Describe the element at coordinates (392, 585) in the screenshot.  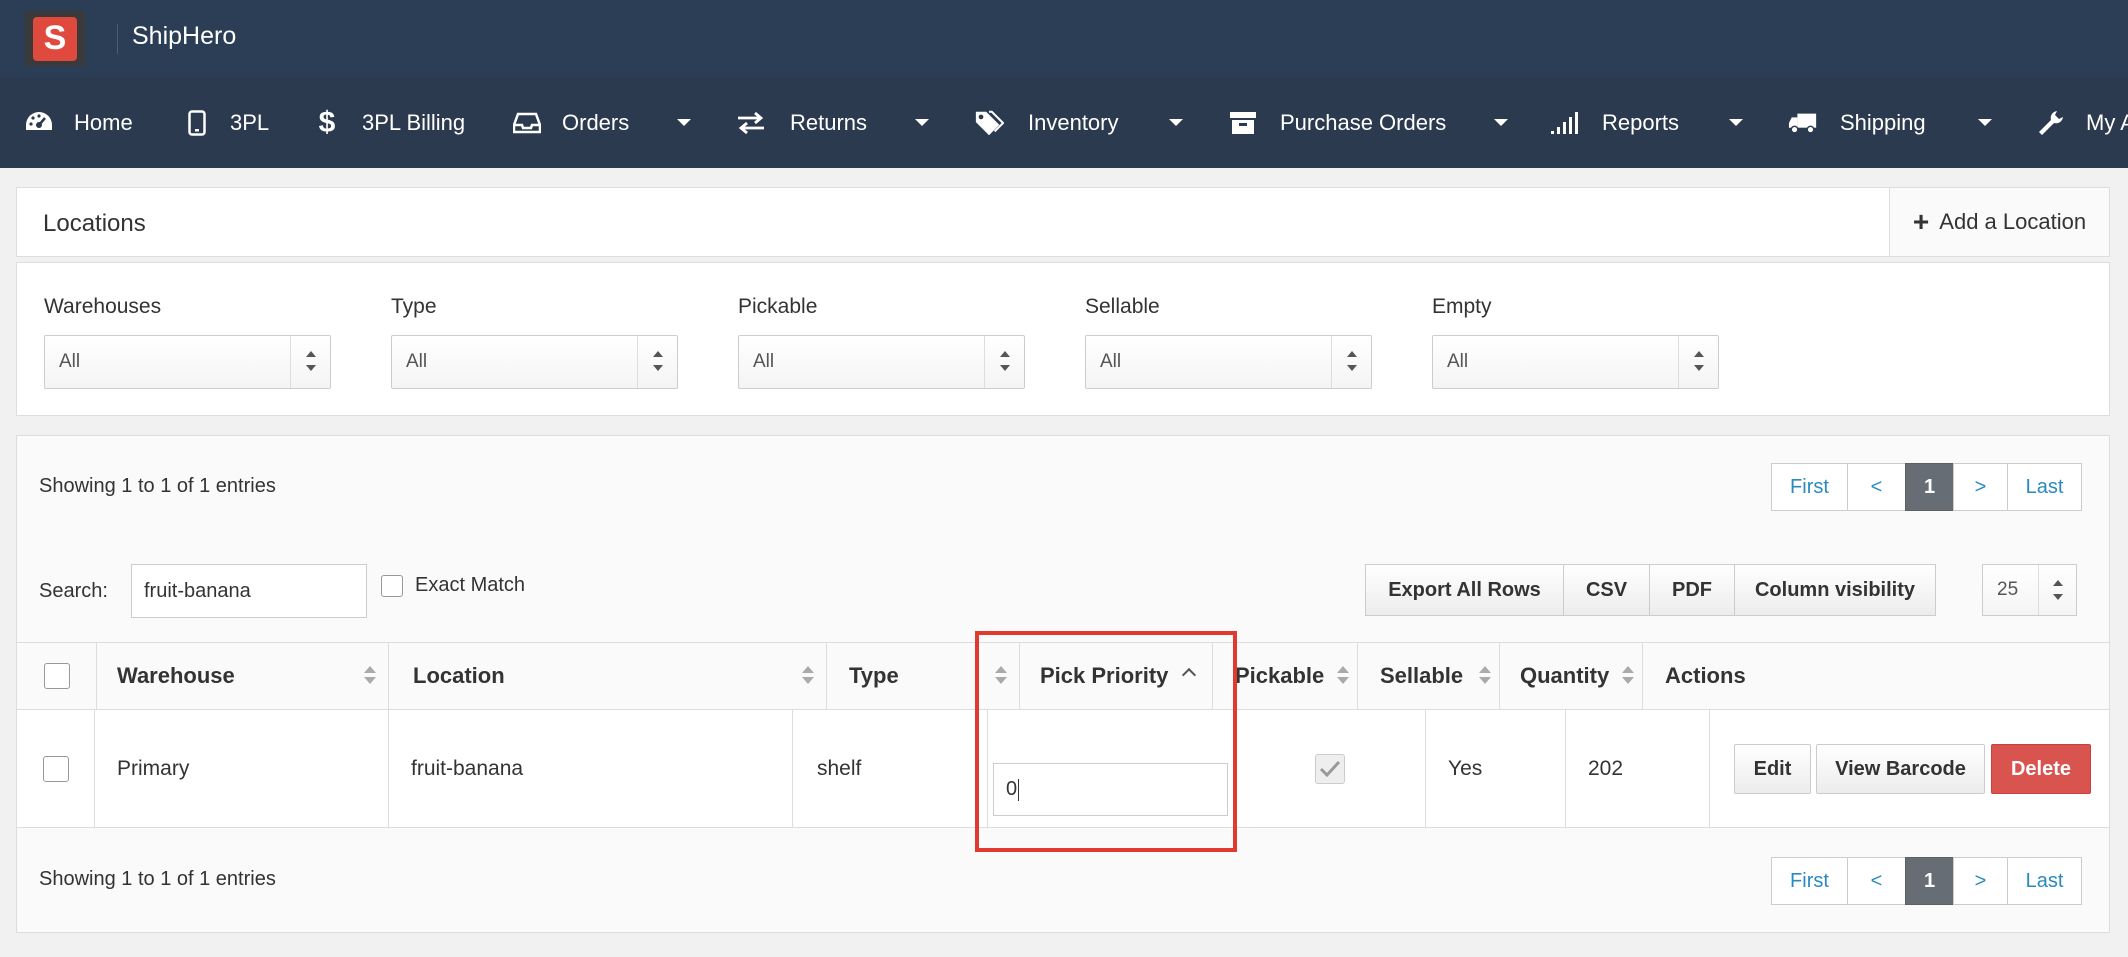
I see `exact-match-checkbox` at that location.